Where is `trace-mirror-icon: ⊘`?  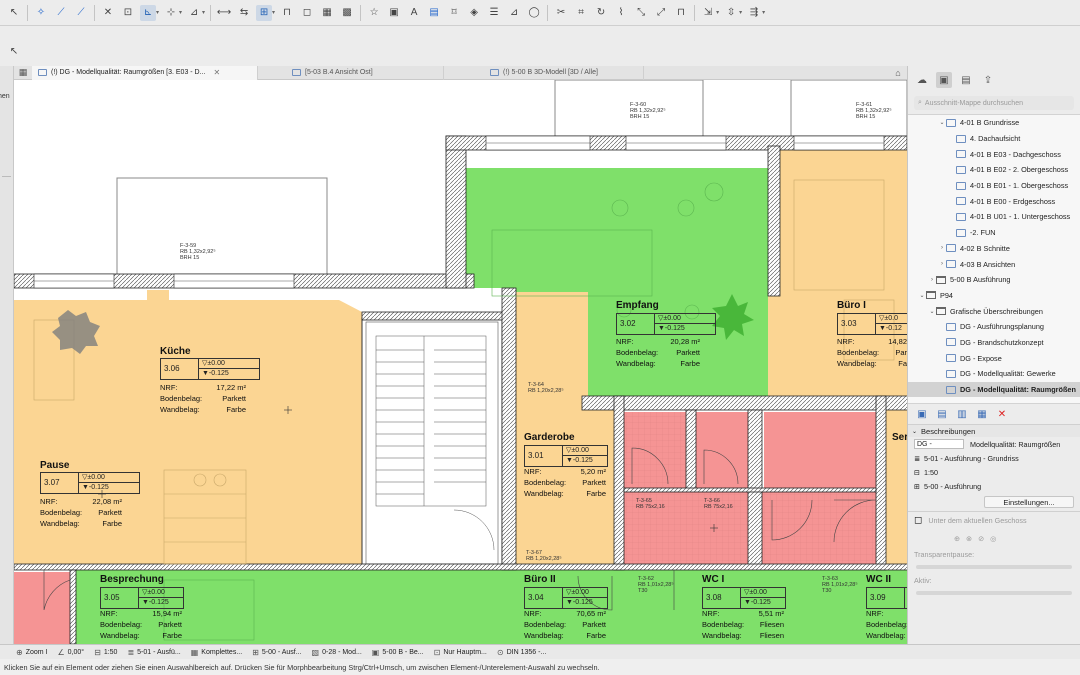 trace-mirror-icon: ⊘ is located at coordinates (981, 538).